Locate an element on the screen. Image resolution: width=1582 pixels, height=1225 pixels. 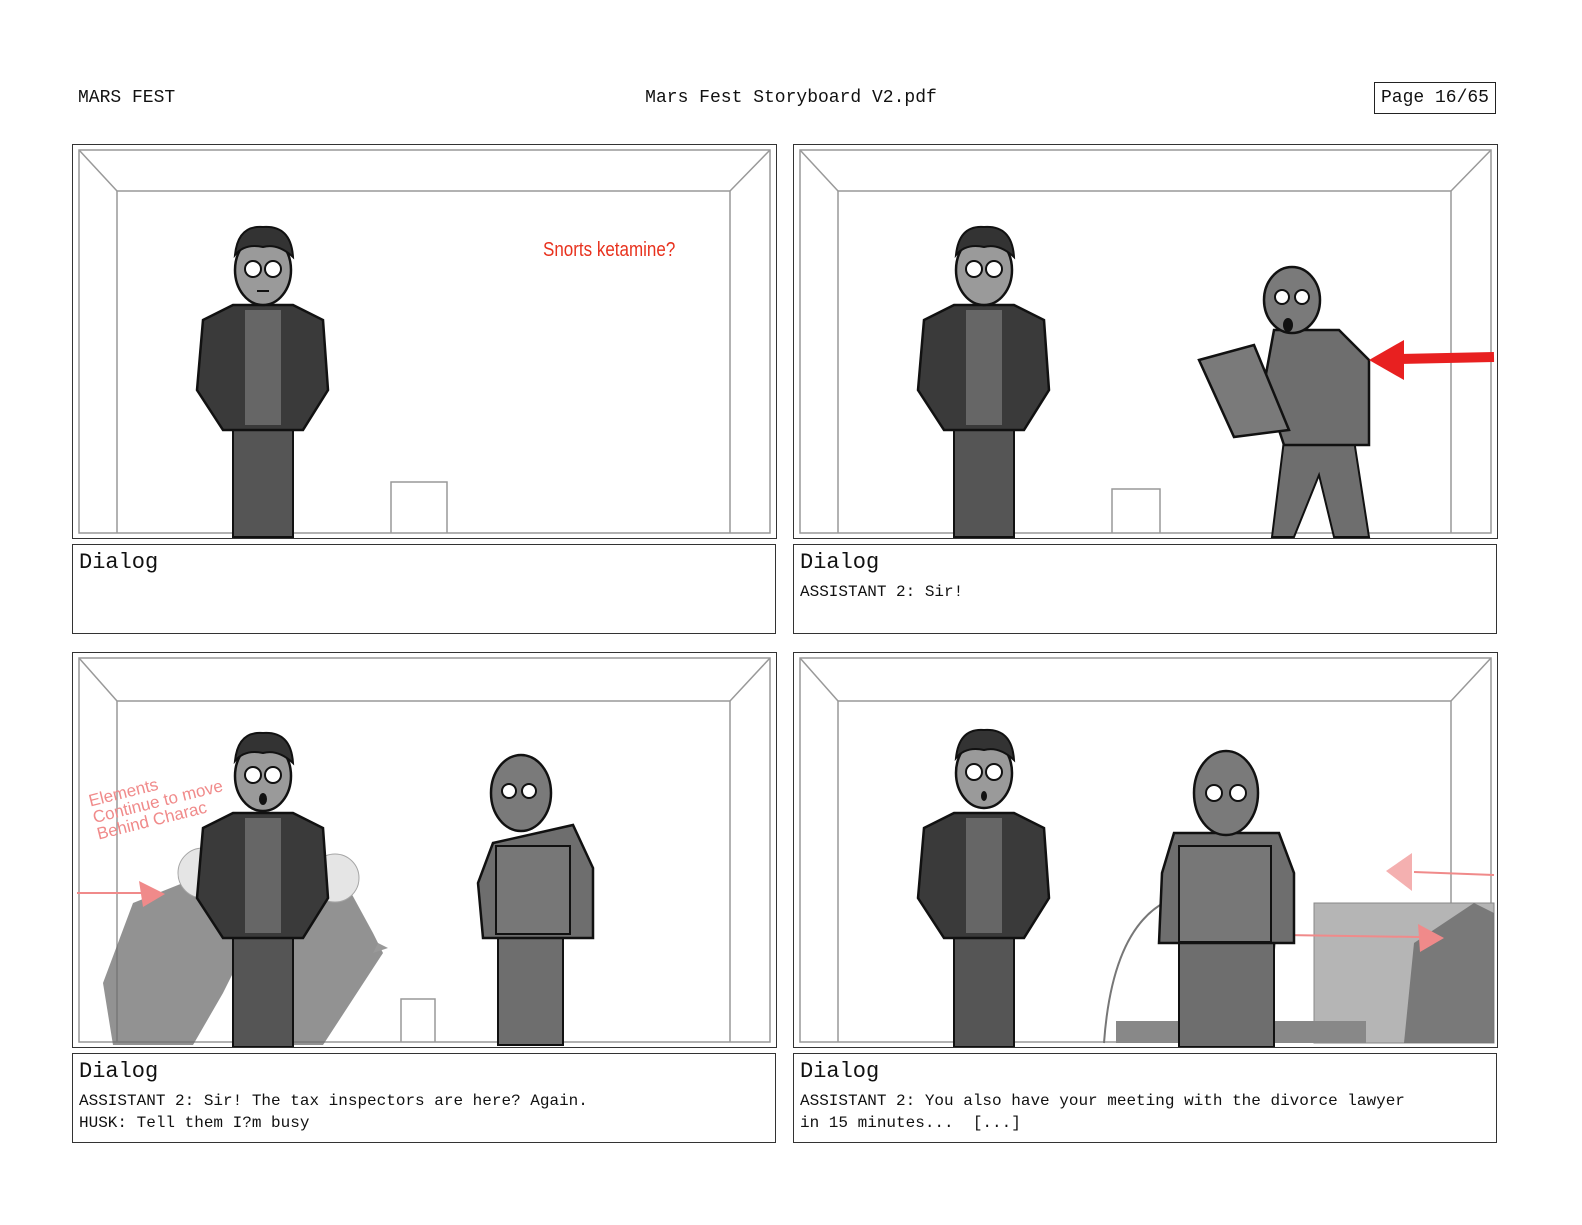
frame-1-drawing is located at coordinates (424, 343).